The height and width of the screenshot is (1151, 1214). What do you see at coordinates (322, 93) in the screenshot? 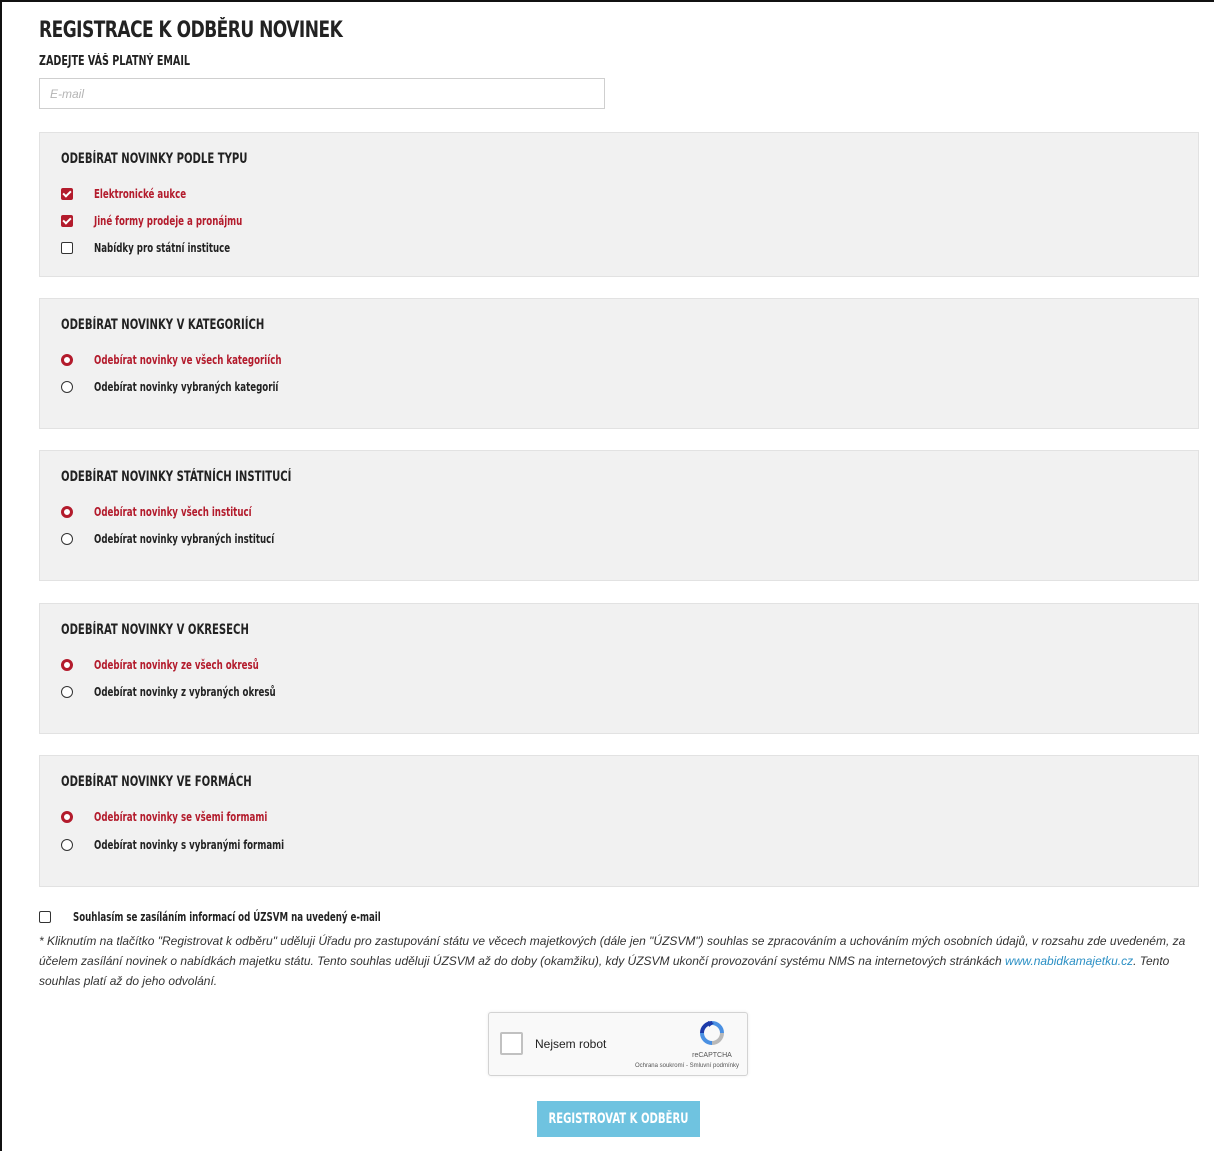
I see `email-input` at bounding box center [322, 93].